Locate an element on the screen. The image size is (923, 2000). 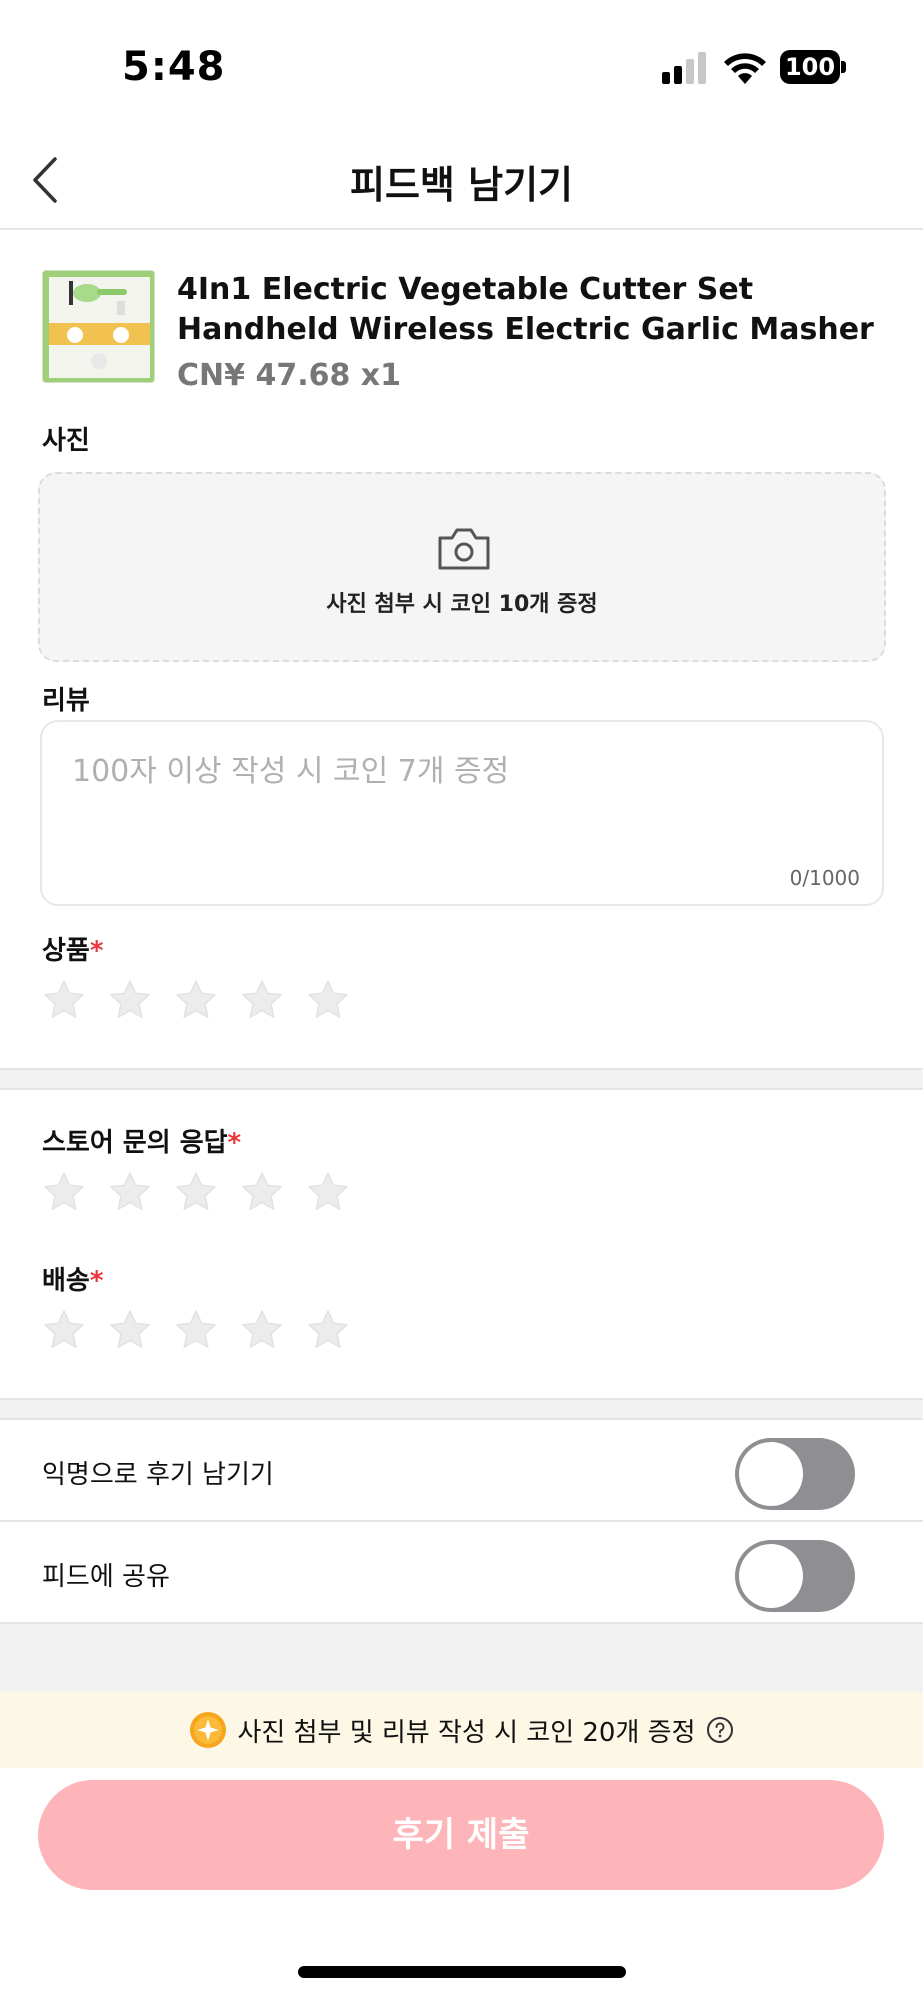
anonymous-option-row: 익명으로 후기 남기기 is located at coordinates (461, 1471).